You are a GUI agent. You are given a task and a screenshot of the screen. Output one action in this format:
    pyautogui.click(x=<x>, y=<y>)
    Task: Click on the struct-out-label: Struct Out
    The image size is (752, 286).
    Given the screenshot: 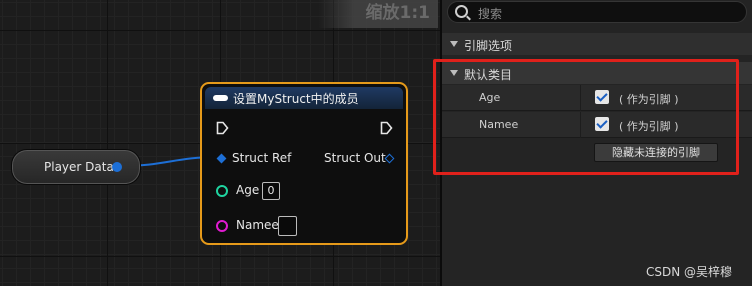 What is the action you would take?
    pyautogui.click(x=355, y=158)
    